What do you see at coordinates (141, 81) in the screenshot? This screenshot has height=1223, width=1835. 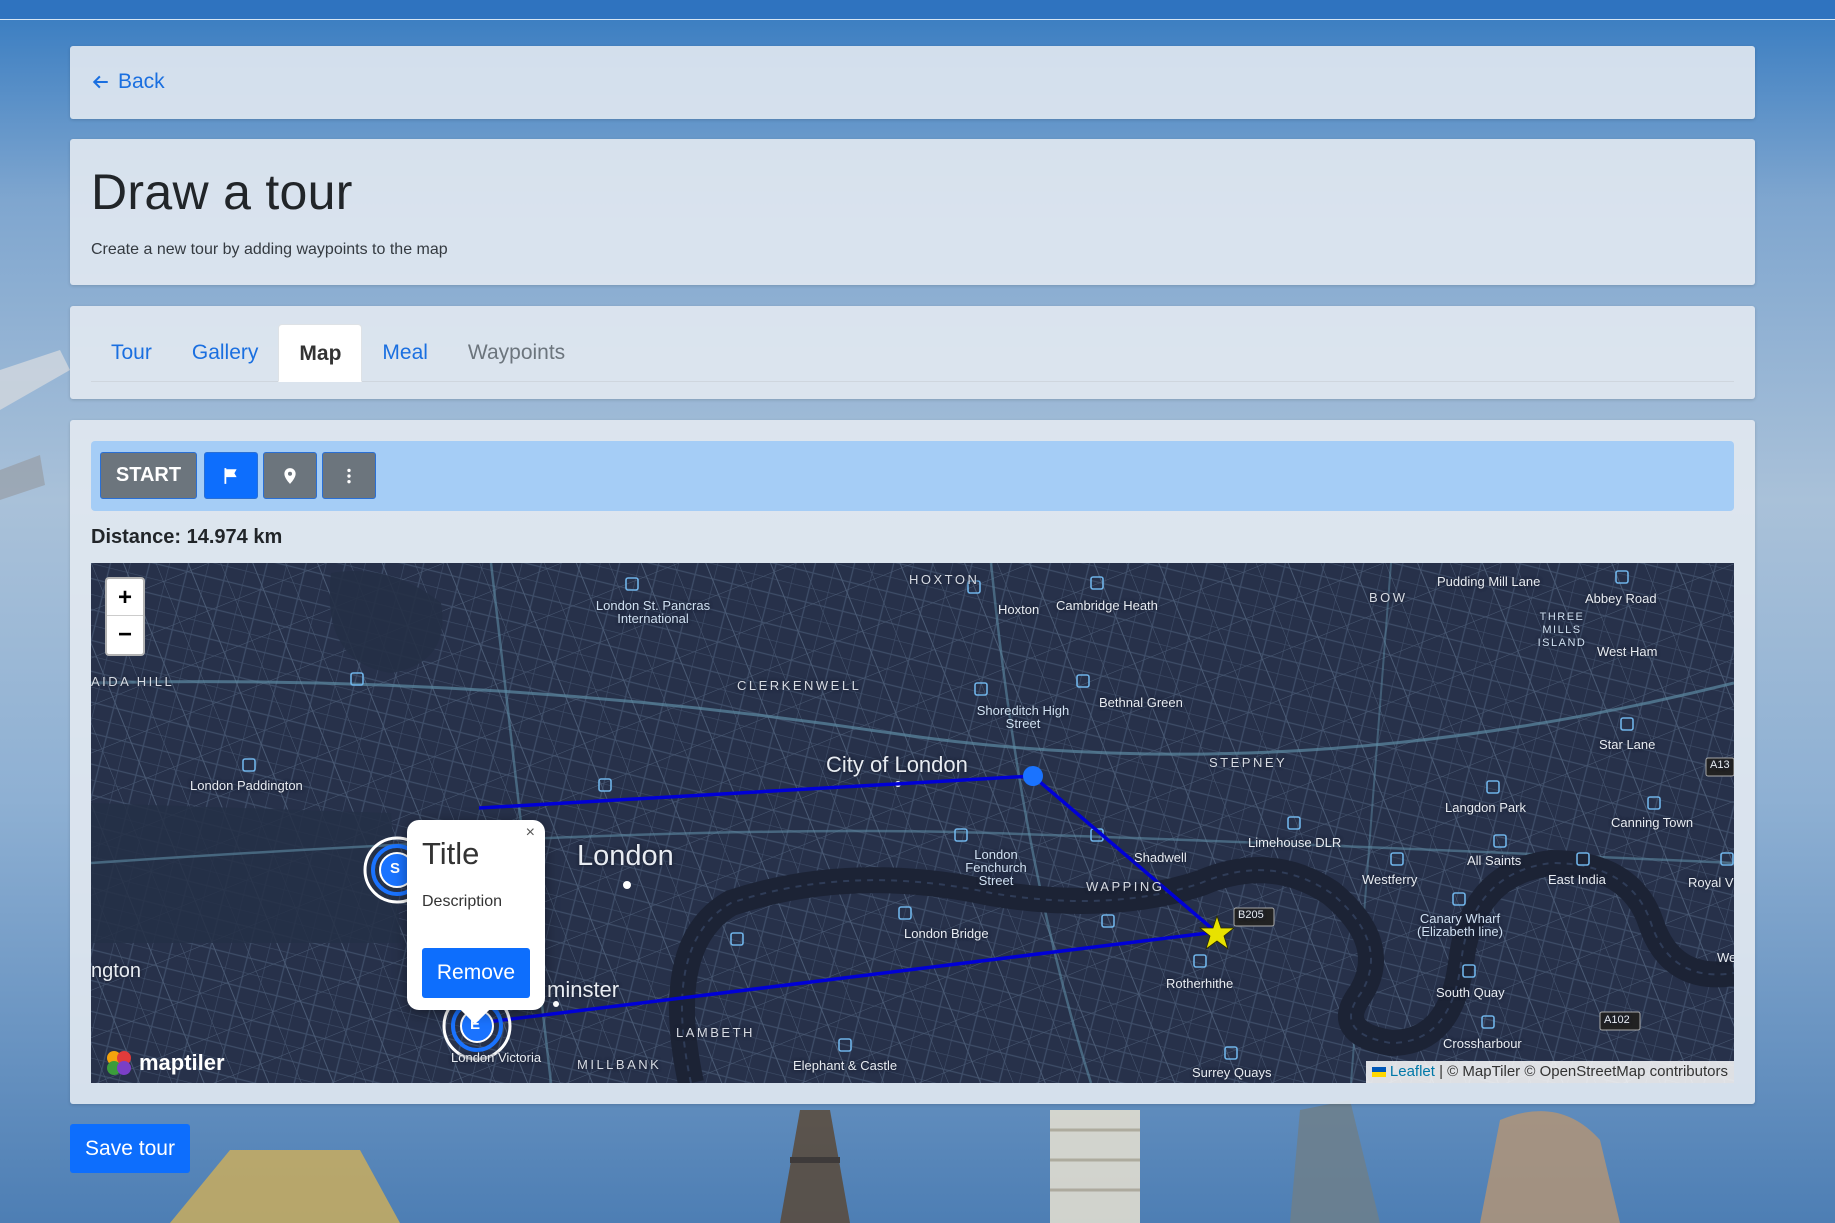 I see `back-label: Back` at bounding box center [141, 81].